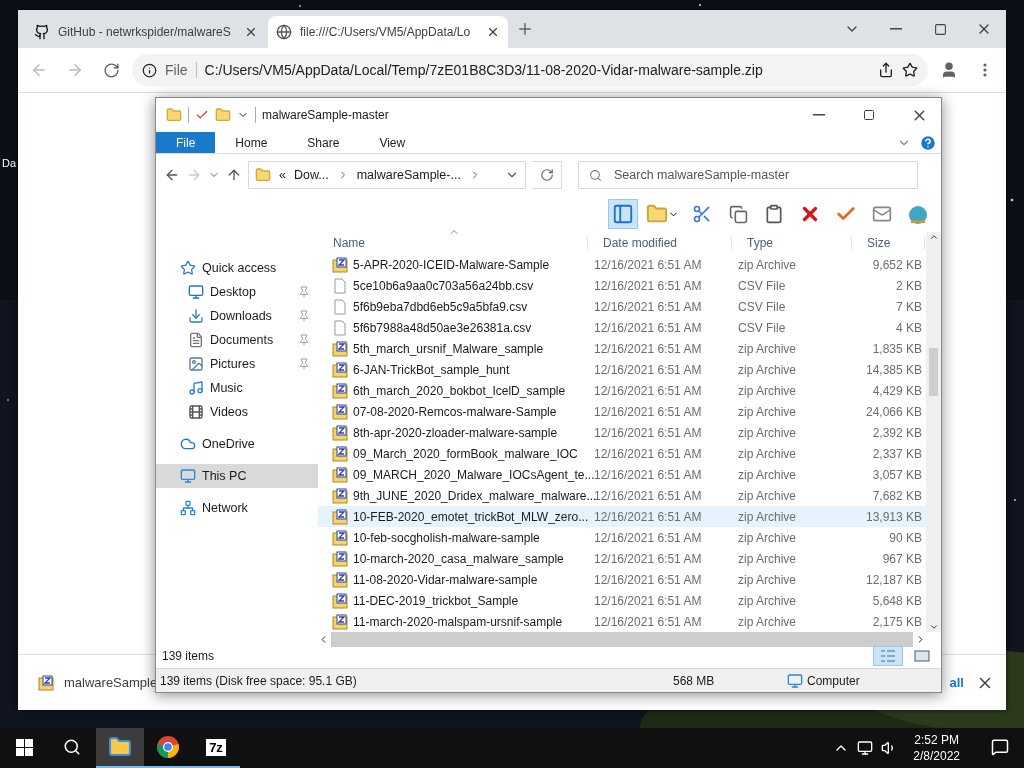  Describe the element at coordinates (622, 264) in the screenshot. I see `file-row: 5-APR-2020-ICEID-Malware-Sample 12/16/2021 6:51 AM zip Archive 9,652 KB` at that location.